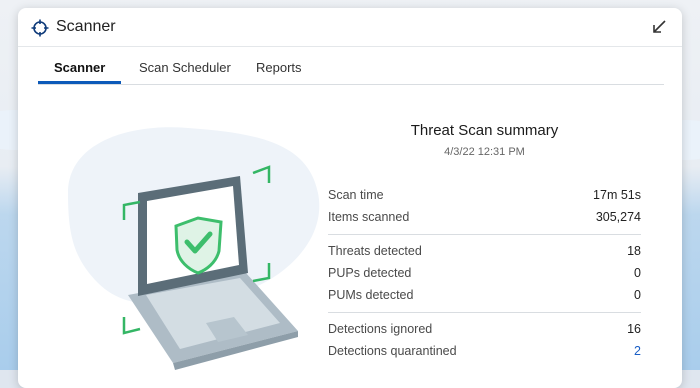 The image size is (700, 388). Describe the element at coordinates (484, 152) in the screenshot. I see `summary-date: 4/3/22 12:31 PM` at that location.